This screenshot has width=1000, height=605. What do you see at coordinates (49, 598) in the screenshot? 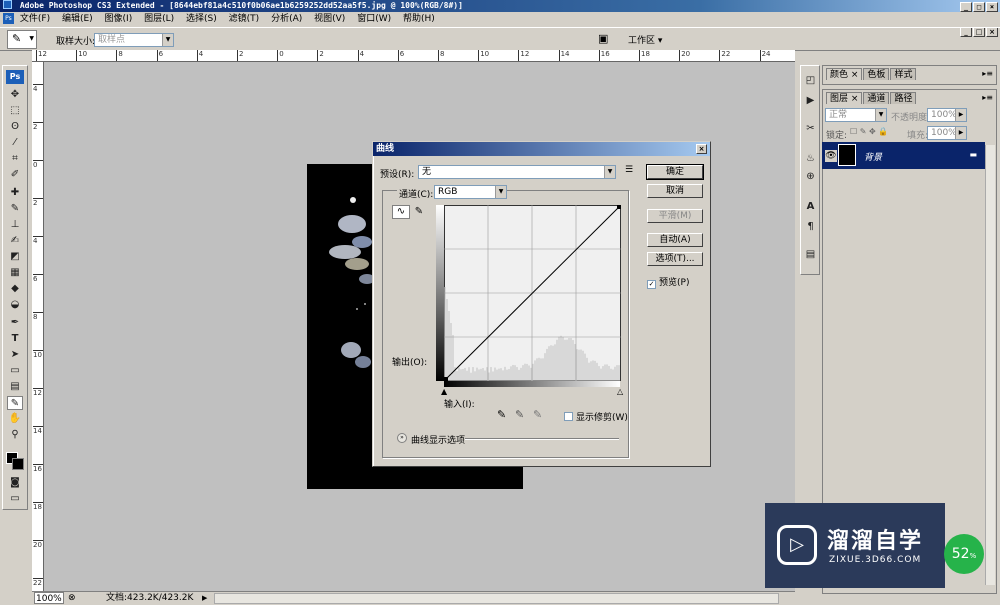
I see `zoom-field: 100%` at bounding box center [49, 598].